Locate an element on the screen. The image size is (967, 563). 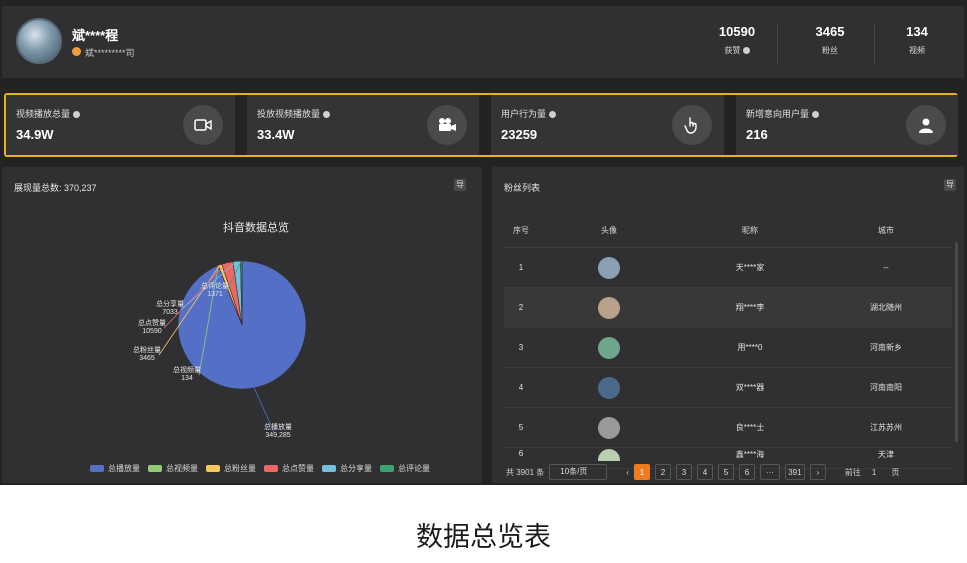
username: 斌****程 is located at coordinates (95, 35).